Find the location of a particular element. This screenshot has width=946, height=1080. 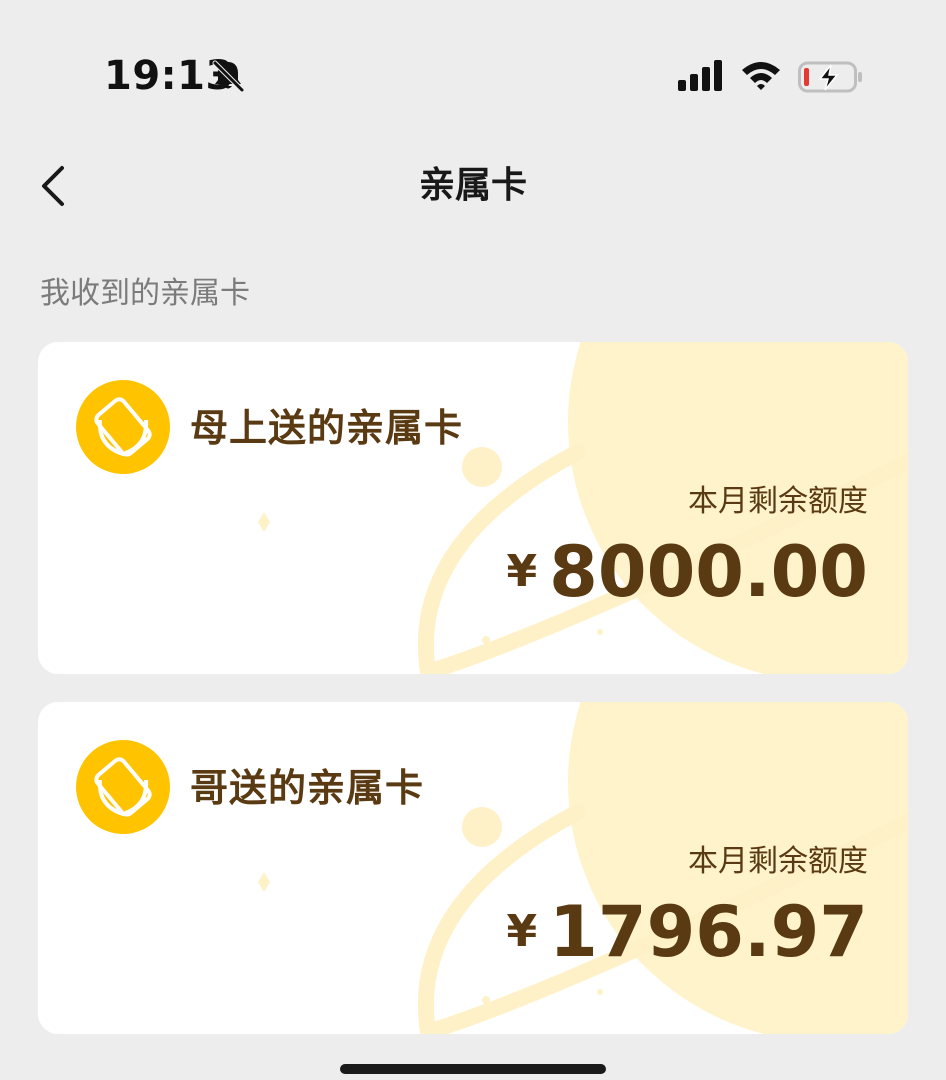

amount-value: 8000.00 is located at coordinates (708, 572).